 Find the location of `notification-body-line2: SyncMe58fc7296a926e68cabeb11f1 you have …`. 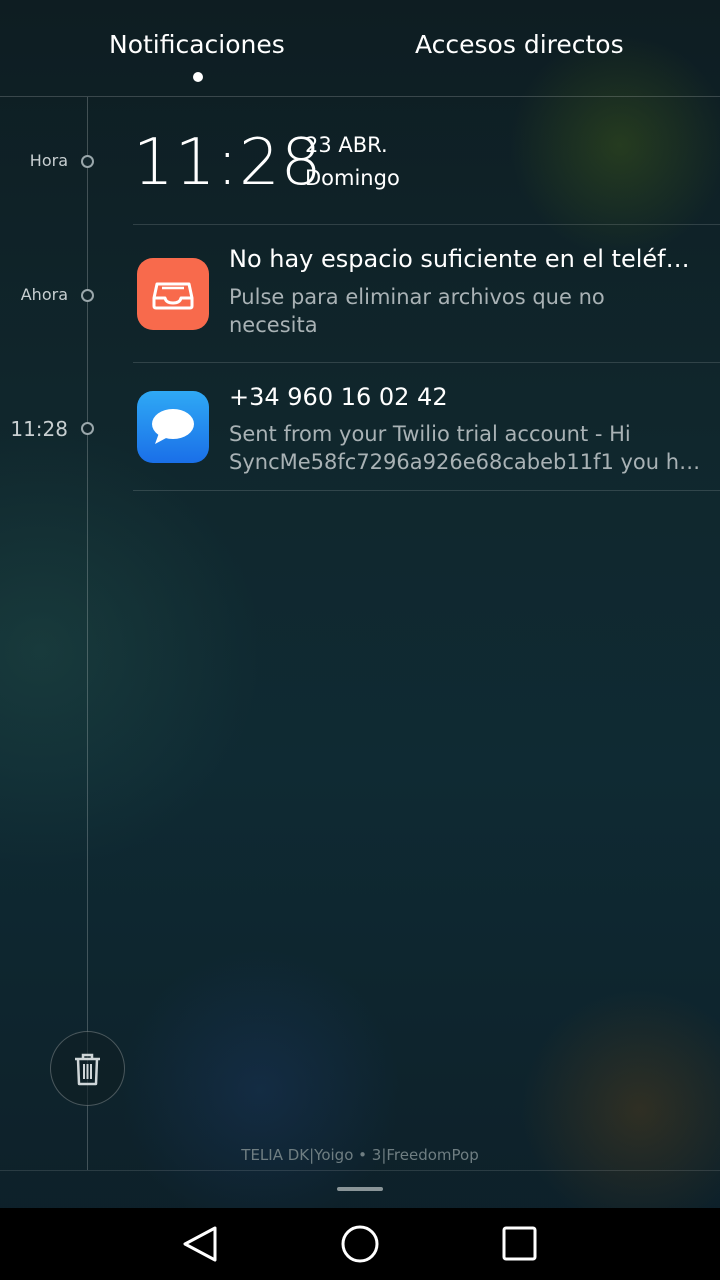

notification-body-line2: SyncMe58fc7296a926e68cabeb11f1 you have … is located at coordinates (466, 462).